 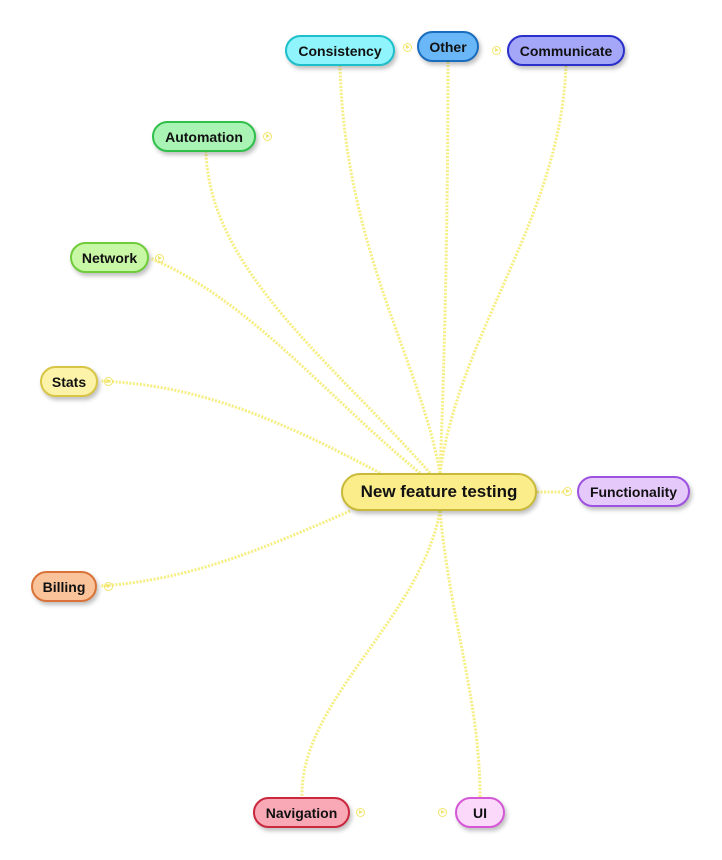 I want to click on node-ui: UI, so click(x=480, y=812).